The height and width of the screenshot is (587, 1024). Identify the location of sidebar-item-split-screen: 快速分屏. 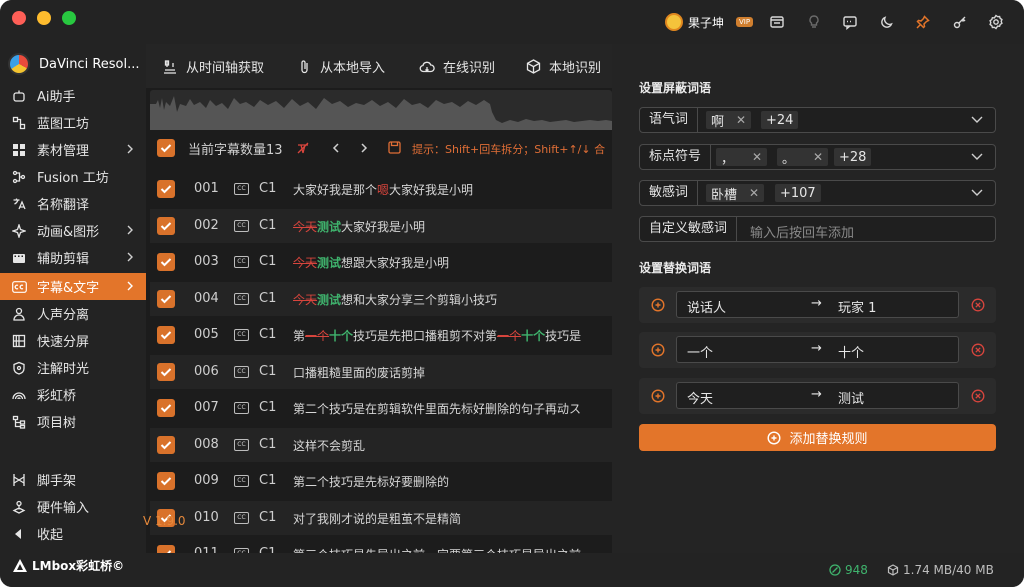
(73, 340).